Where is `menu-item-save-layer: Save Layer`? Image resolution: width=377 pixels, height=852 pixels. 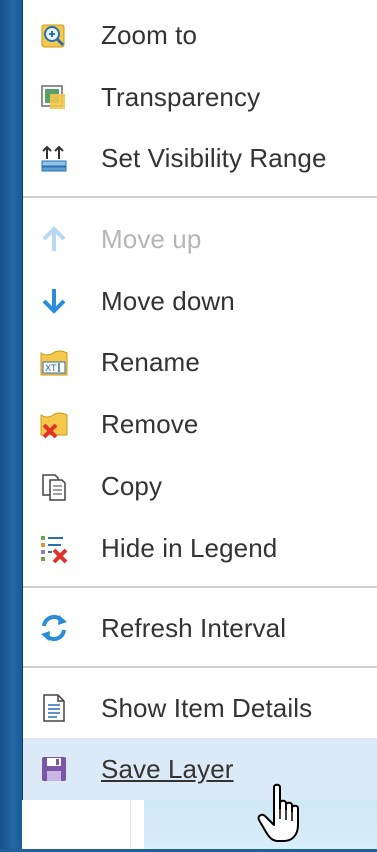
menu-item-save-layer: Save Layer is located at coordinates (200, 769).